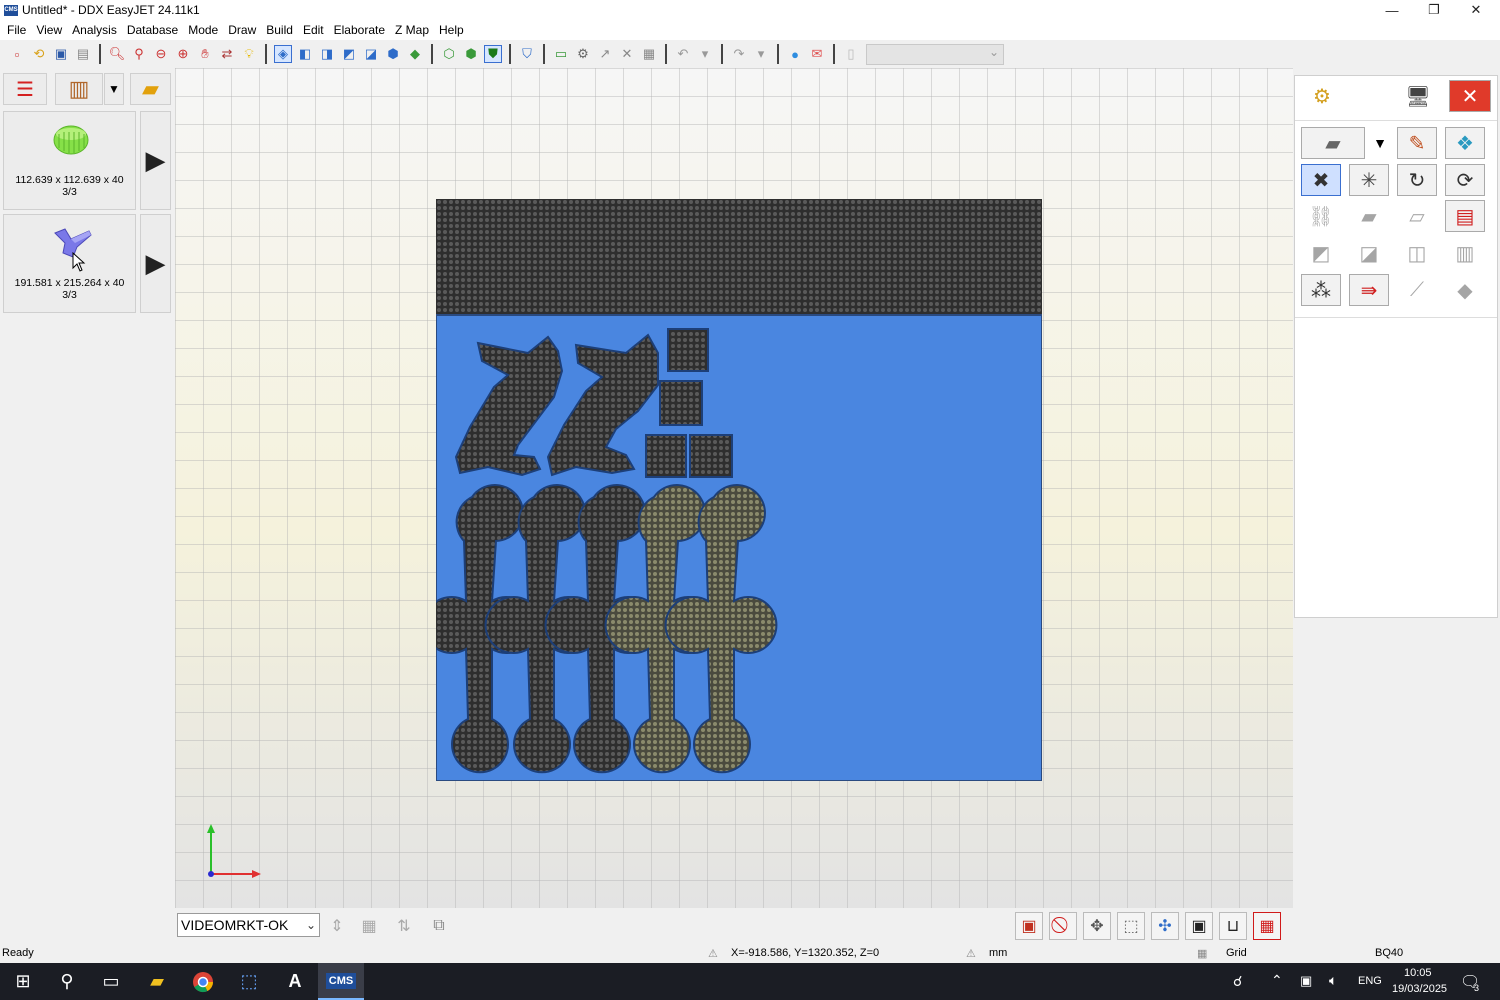  Describe the element at coordinates (412, 30) in the screenshot. I see `menu-zmap: Z Map` at that location.